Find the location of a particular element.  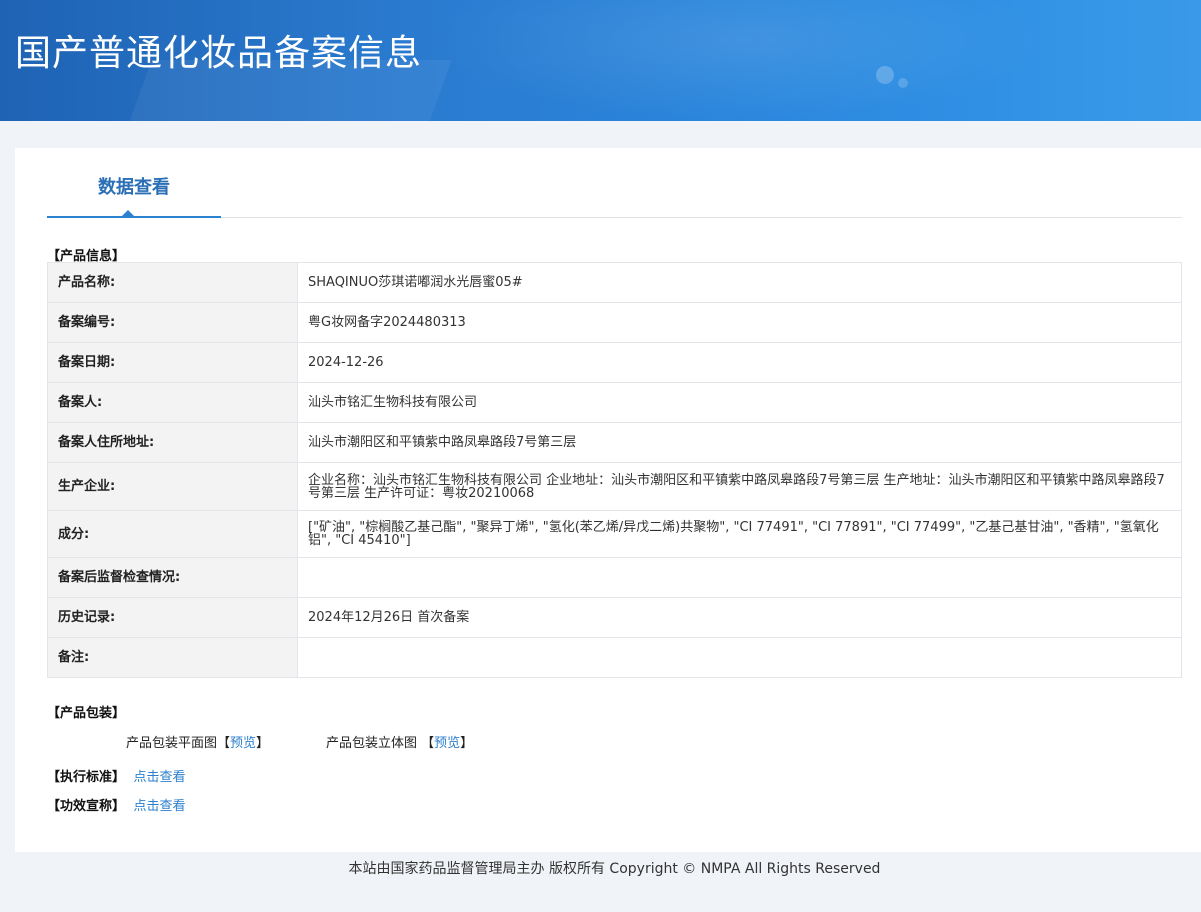

standard-label: 【执行标准】 is located at coordinates (86, 777).